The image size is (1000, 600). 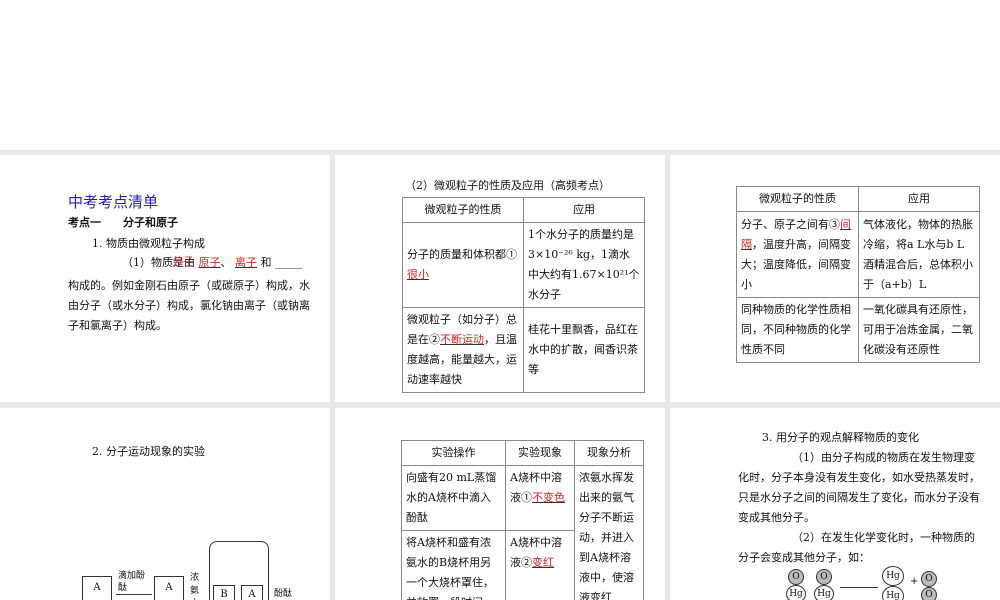 What do you see at coordinates (797, 330) in the screenshot?
I see `table-cell: 同种物质的化学性质相同，不同种物质的化学性质不同` at bounding box center [797, 330].